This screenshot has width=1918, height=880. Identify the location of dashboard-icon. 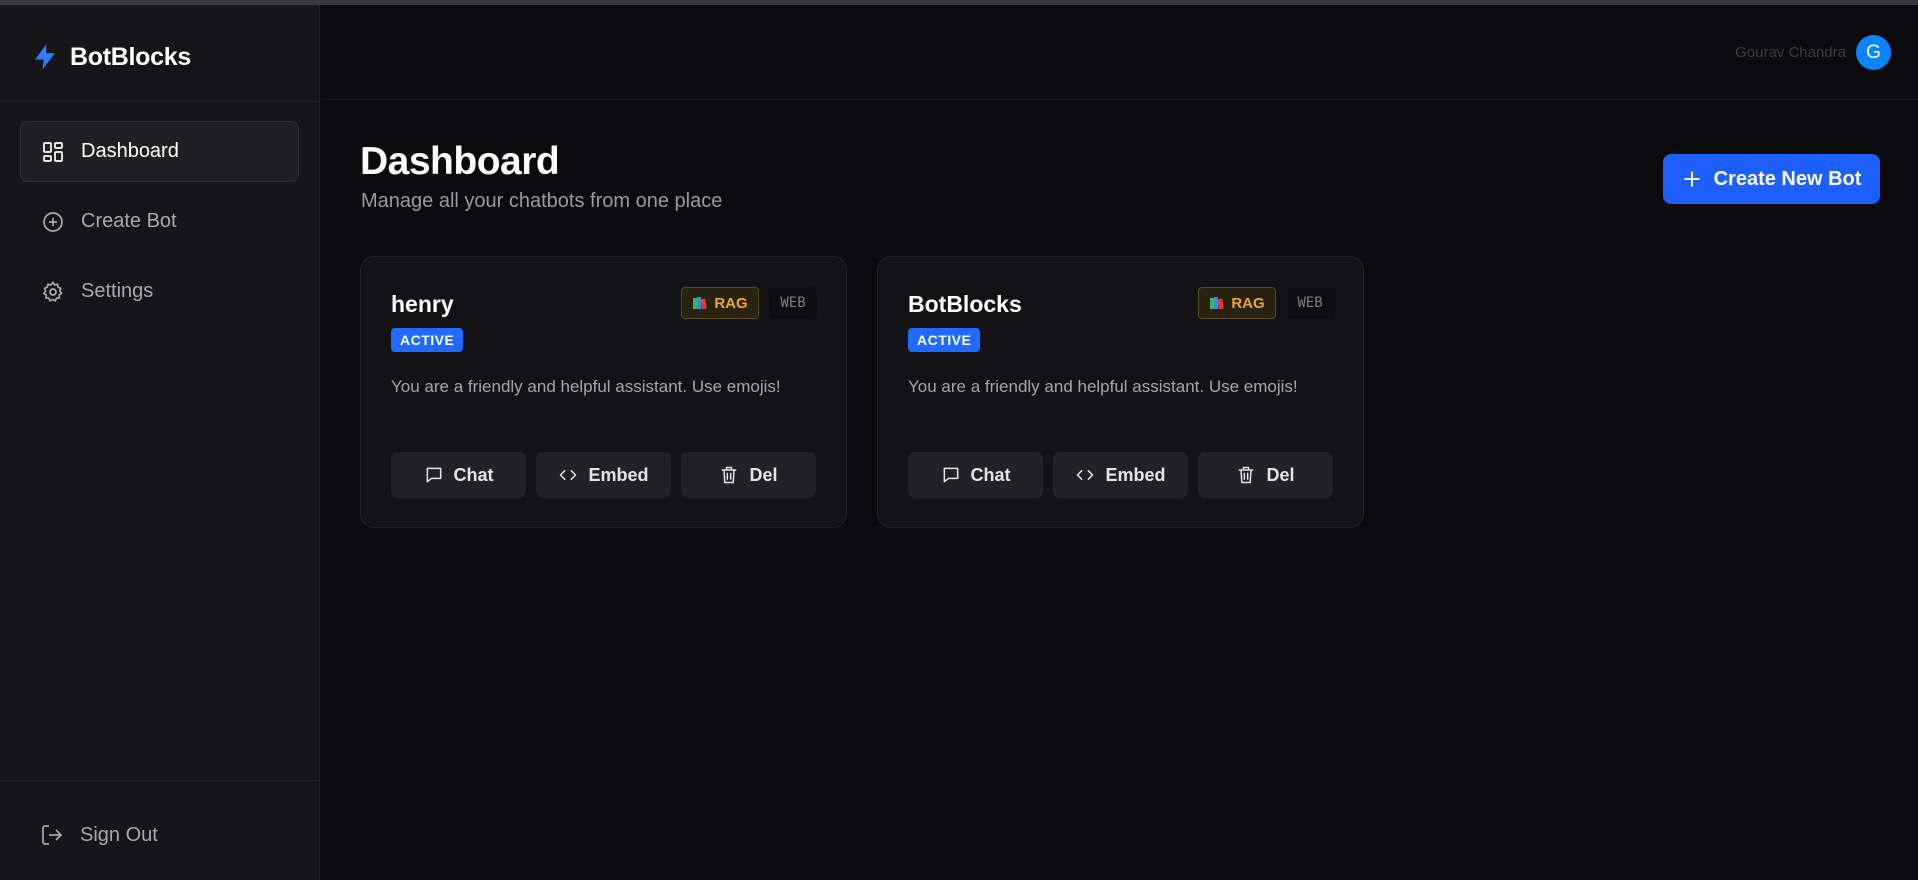
(53, 151).